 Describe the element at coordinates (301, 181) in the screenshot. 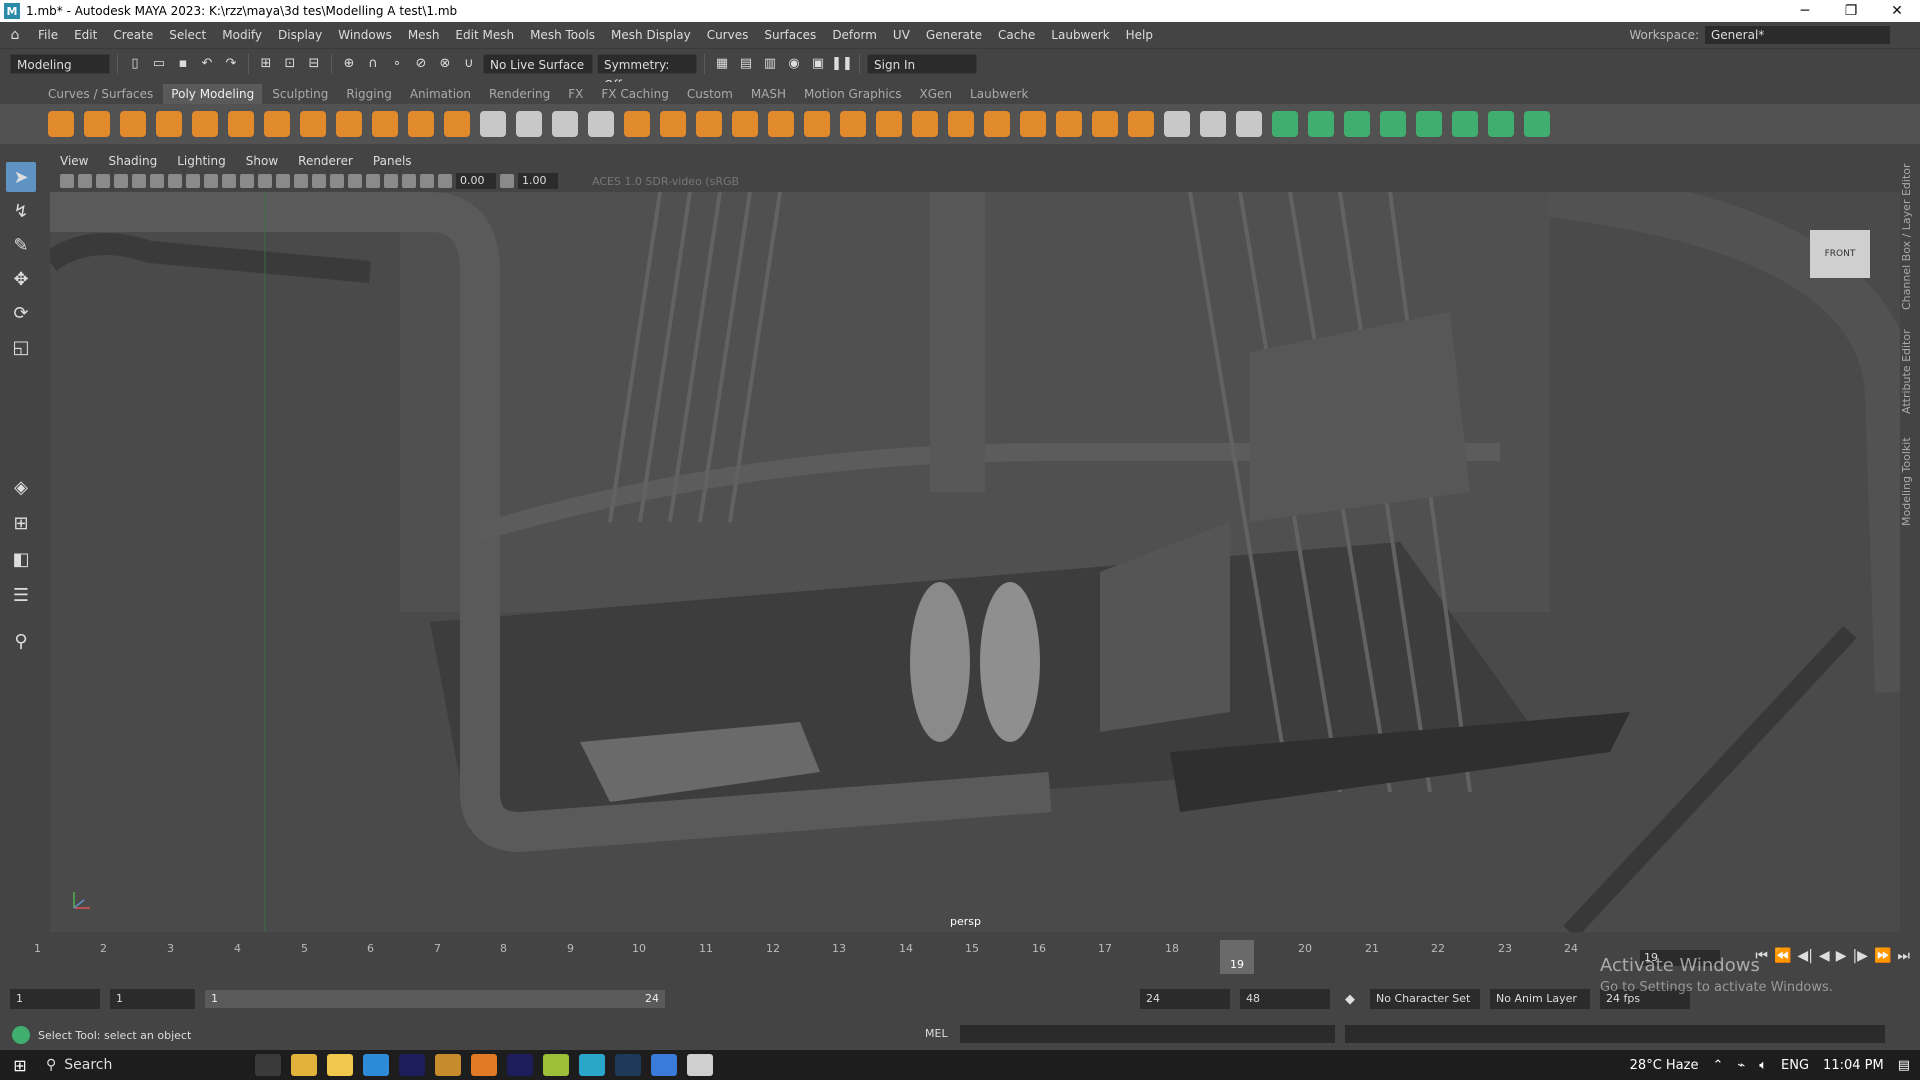

I see `lights-icon` at that location.